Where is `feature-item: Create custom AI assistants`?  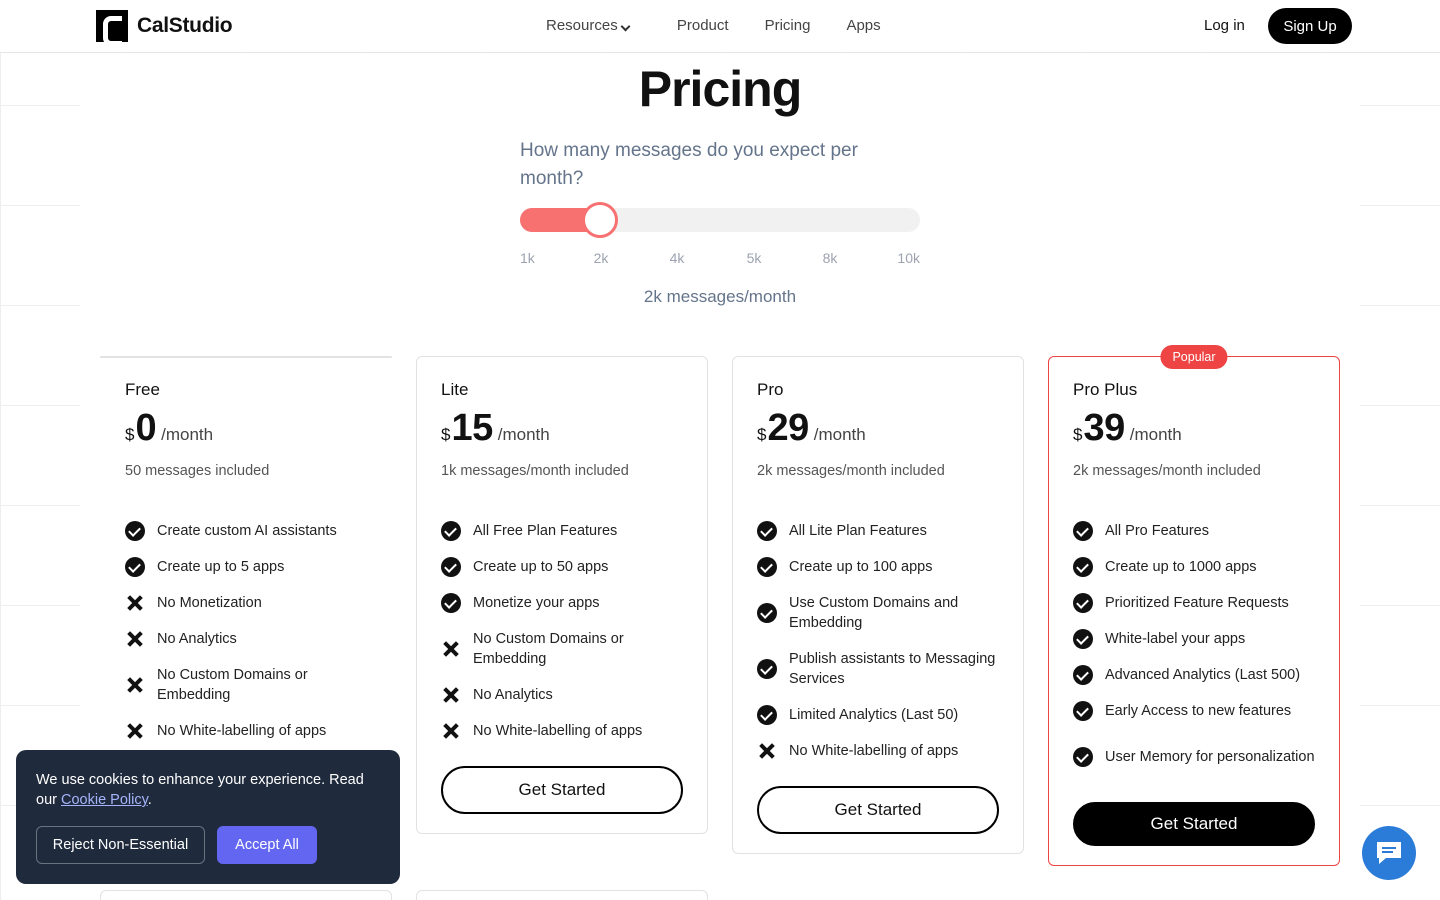 feature-item: Create custom AI assistants is located at coordinates (250, 531).